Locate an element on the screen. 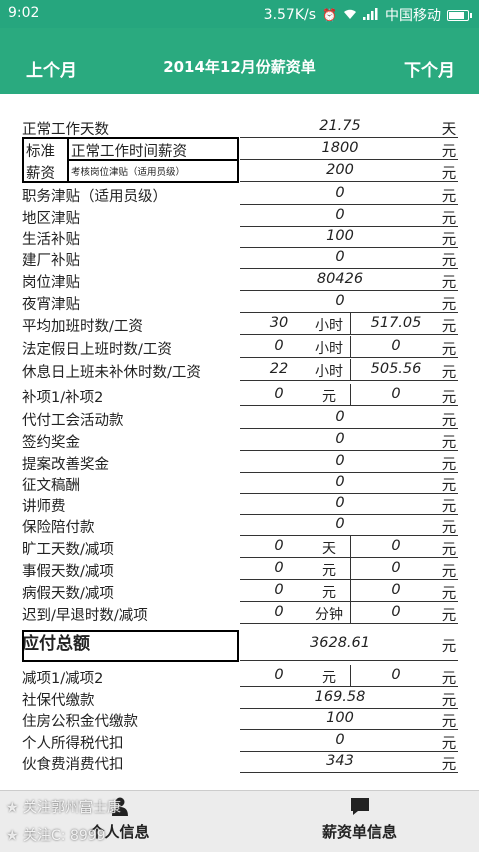 This screenshot has width=479, height=852. table-row: 岗位津贴 80426 元 is located at coordinates (239, 280).